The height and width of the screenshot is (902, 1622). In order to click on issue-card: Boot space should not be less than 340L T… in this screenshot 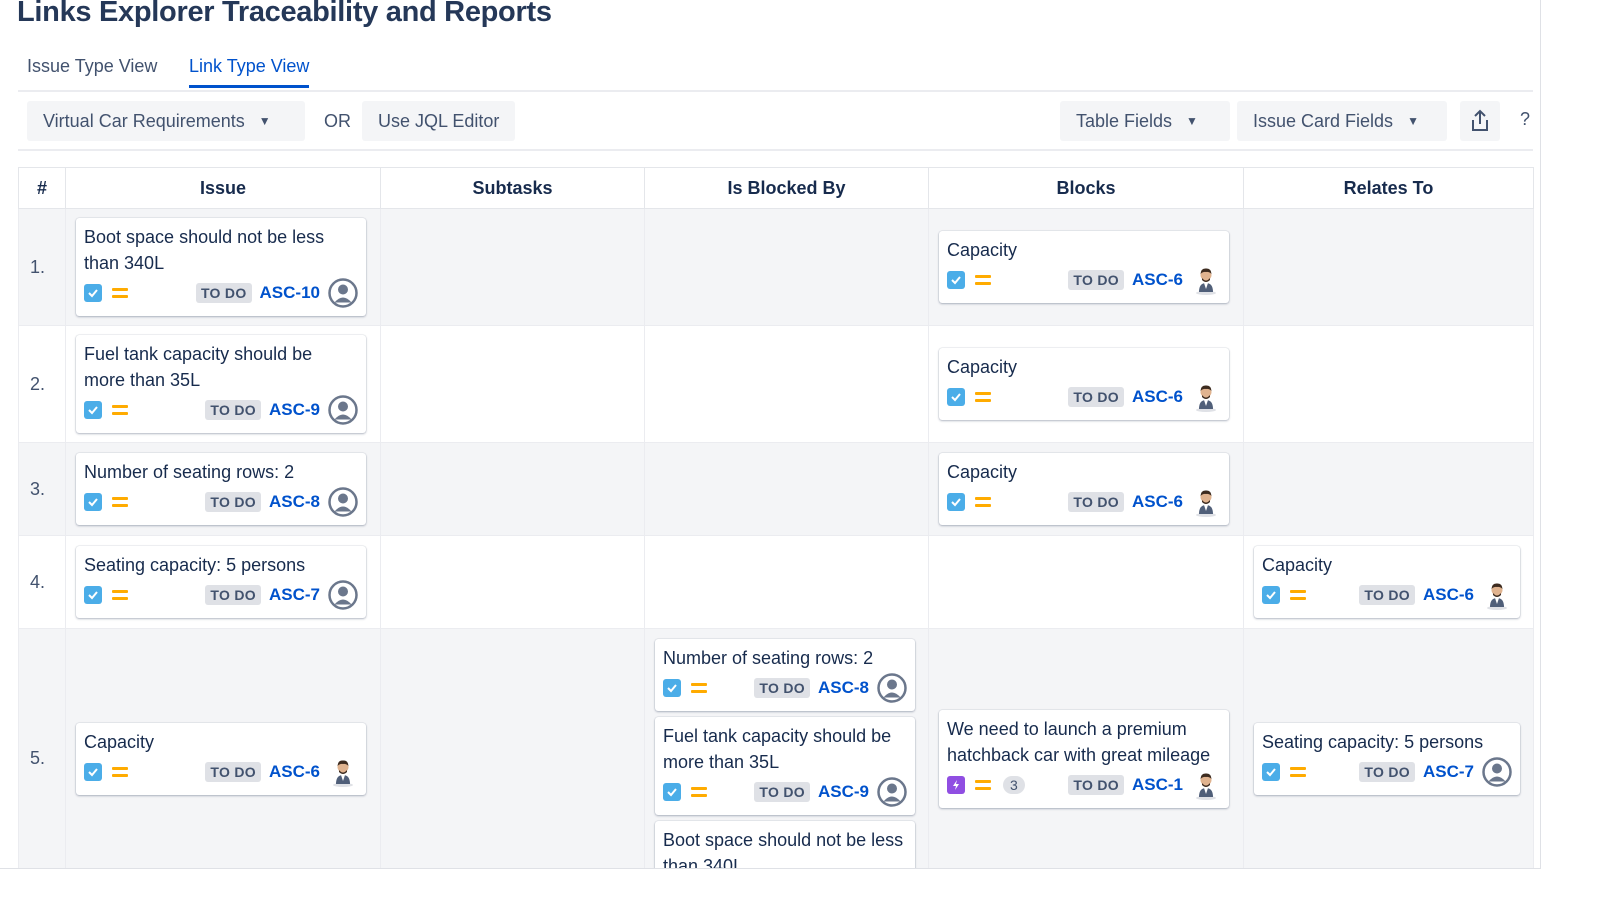, I will do `click(221, 267)`.